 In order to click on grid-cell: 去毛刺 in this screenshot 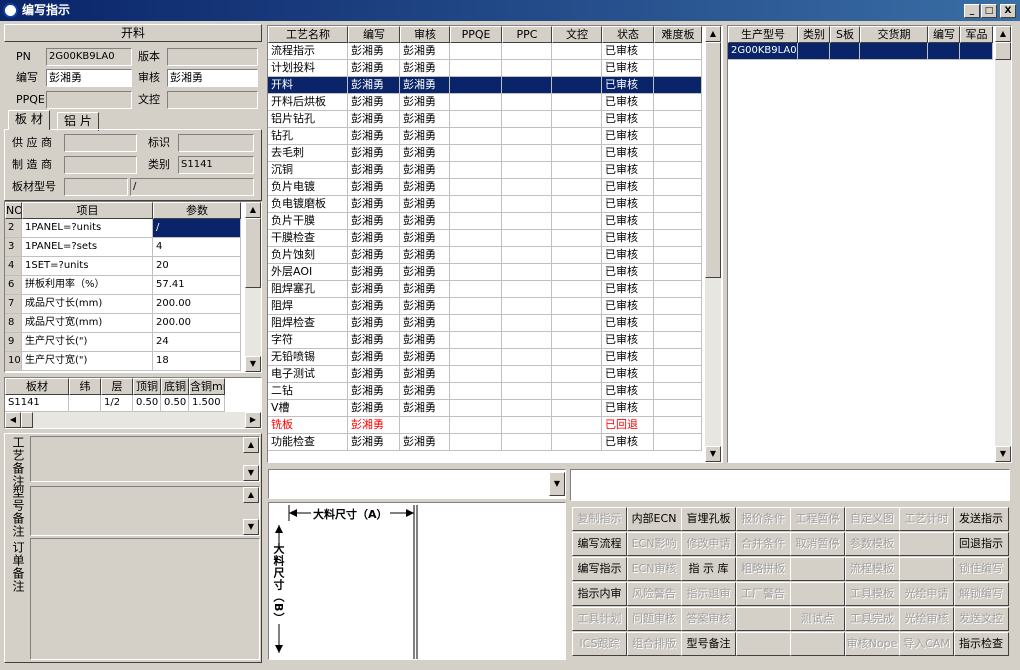, I will do `click(308, 153)`.